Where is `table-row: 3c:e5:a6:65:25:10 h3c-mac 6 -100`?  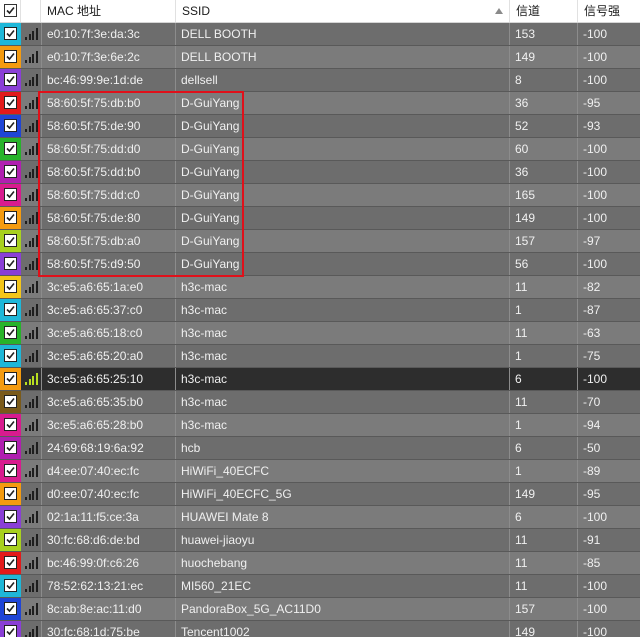
table-row: 3c:e5:a6:65:25:10 h3c-mac 6 -100 is located at coordinates (320, 379).